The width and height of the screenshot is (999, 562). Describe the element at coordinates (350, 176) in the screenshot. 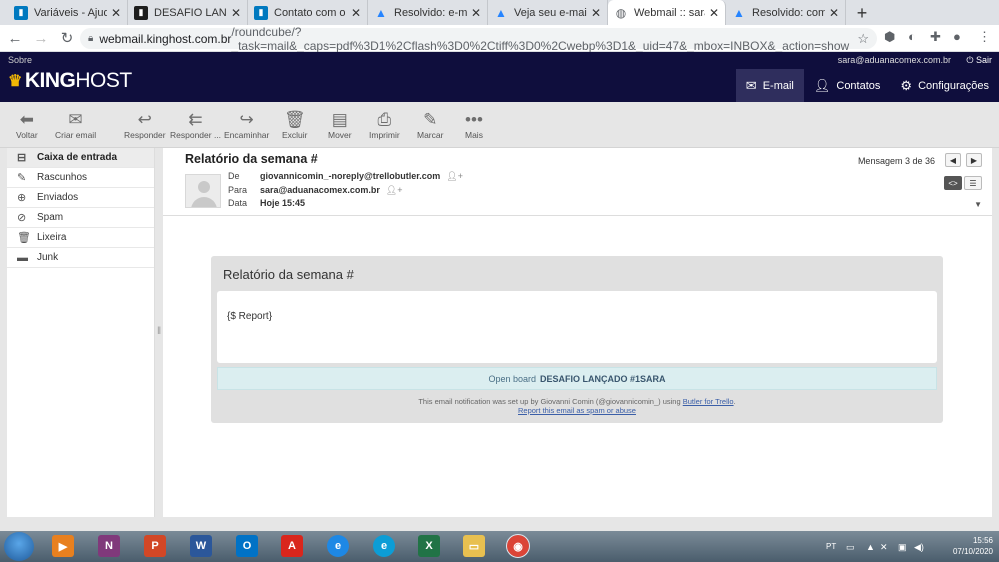

I see `from-address: giovannicomin_-noreply@trellobutler.com` at that location.